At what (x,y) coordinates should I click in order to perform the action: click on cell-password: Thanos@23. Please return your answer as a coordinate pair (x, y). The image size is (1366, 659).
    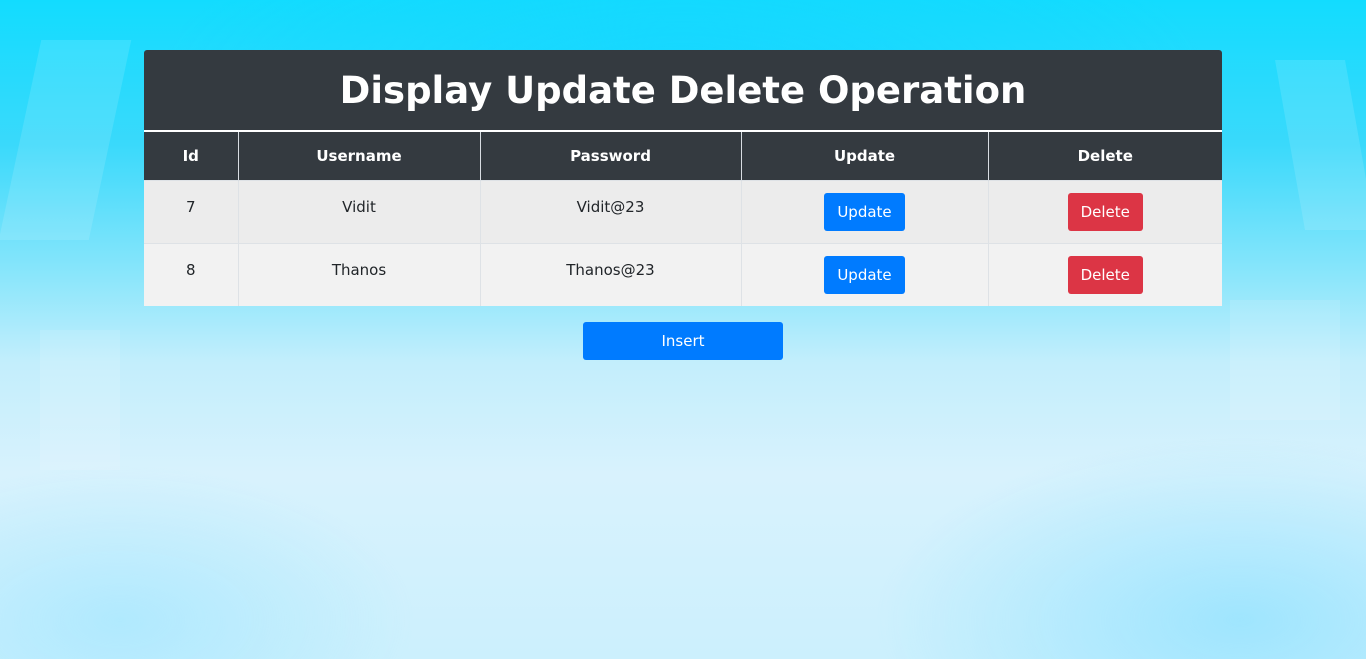
    Looking at the image, I should click on (611, 274).